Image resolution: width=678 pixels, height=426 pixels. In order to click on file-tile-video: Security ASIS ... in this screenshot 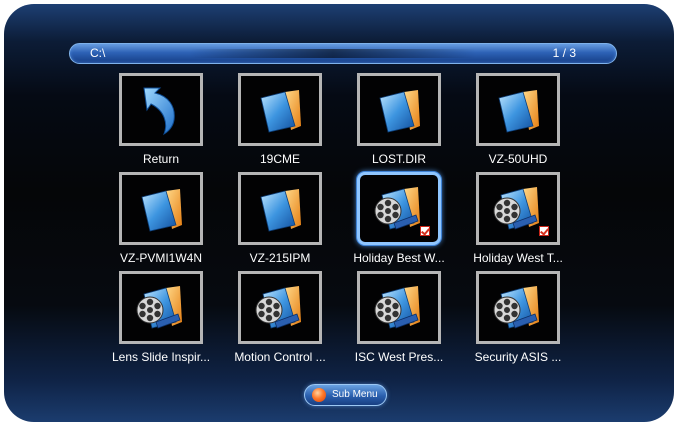, I will do `click(518, 317)`.